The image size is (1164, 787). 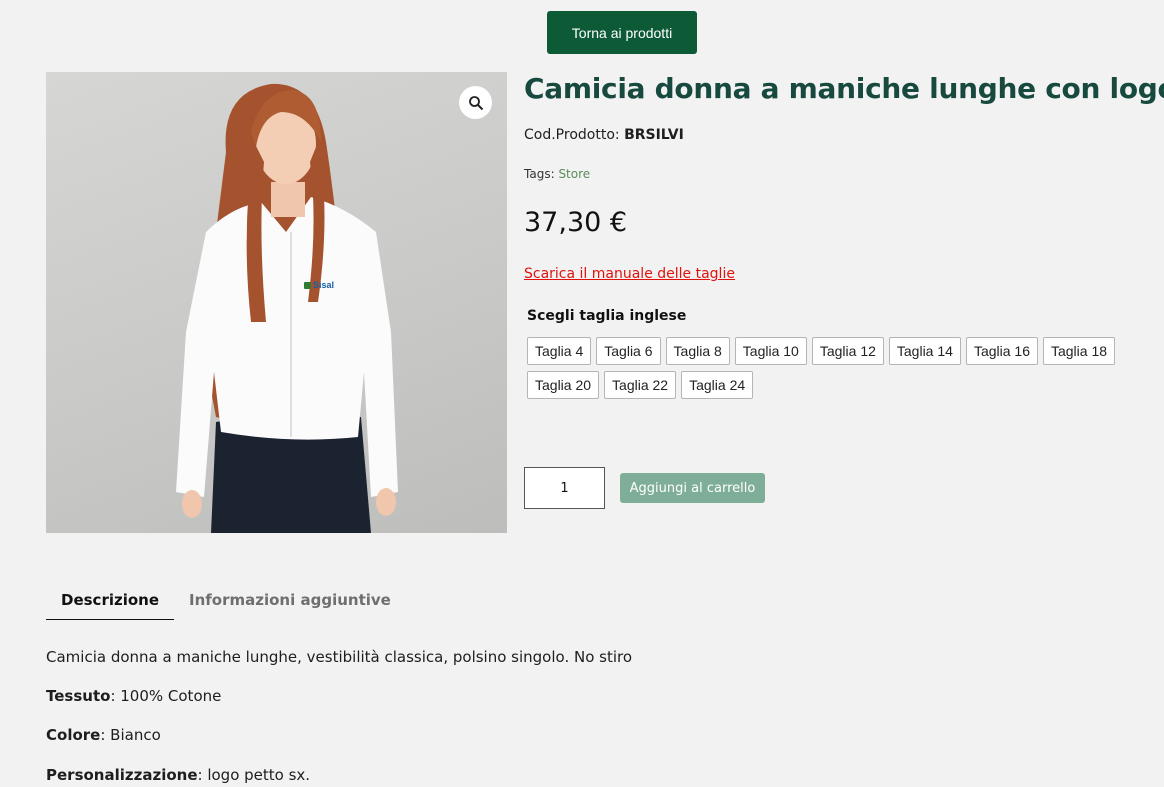 I want to click on sku-value: BRSILVI, so click(x=654, y=135).